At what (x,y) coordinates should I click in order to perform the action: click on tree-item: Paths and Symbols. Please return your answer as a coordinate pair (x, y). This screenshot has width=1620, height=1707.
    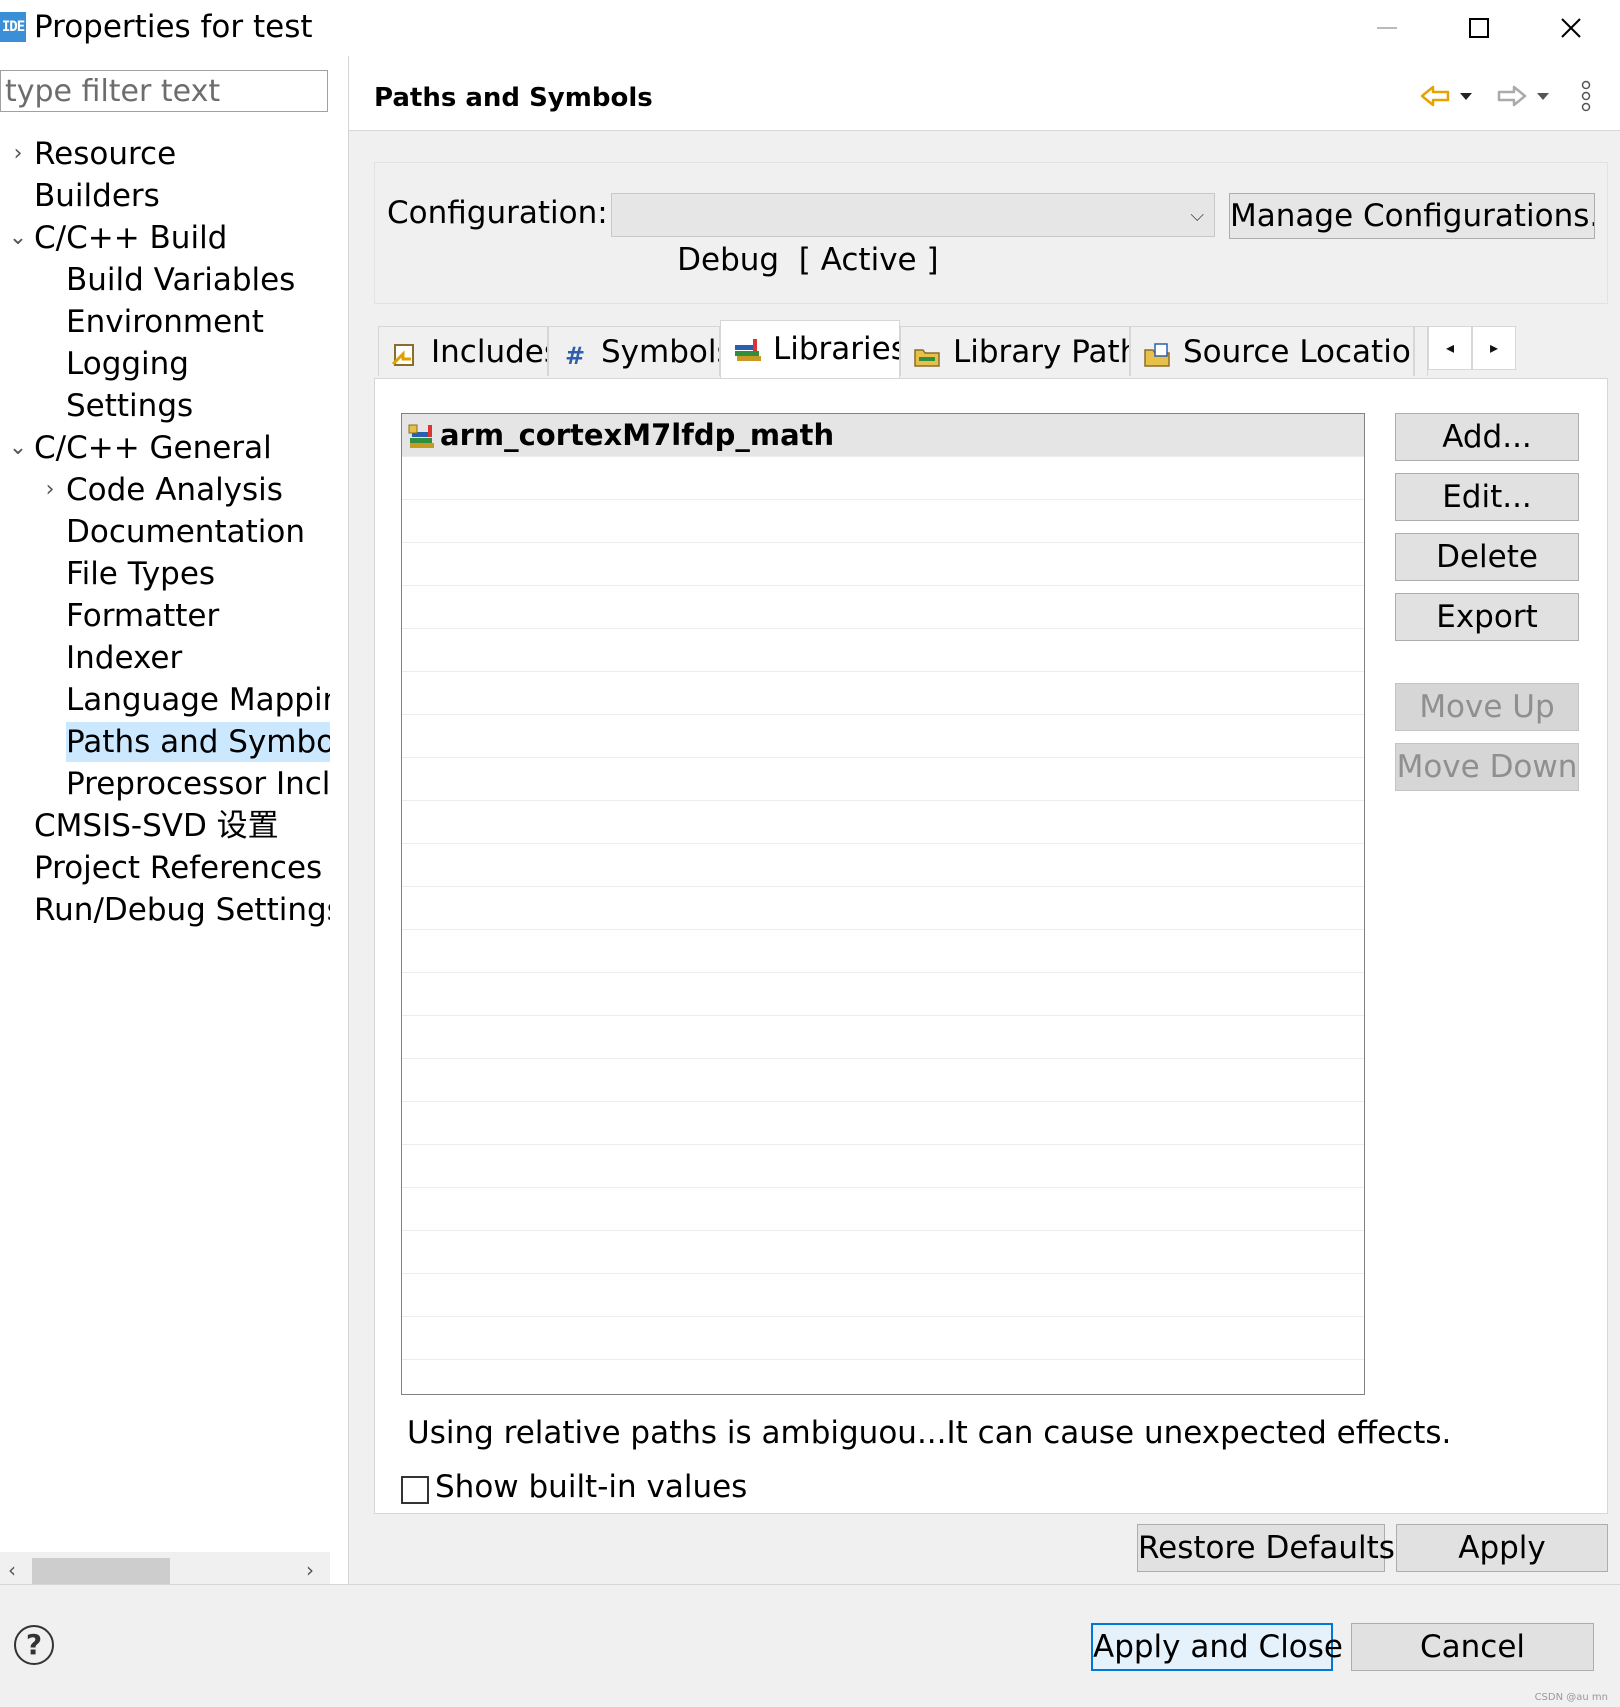
    Looking at the image, I should click on (165, 742).